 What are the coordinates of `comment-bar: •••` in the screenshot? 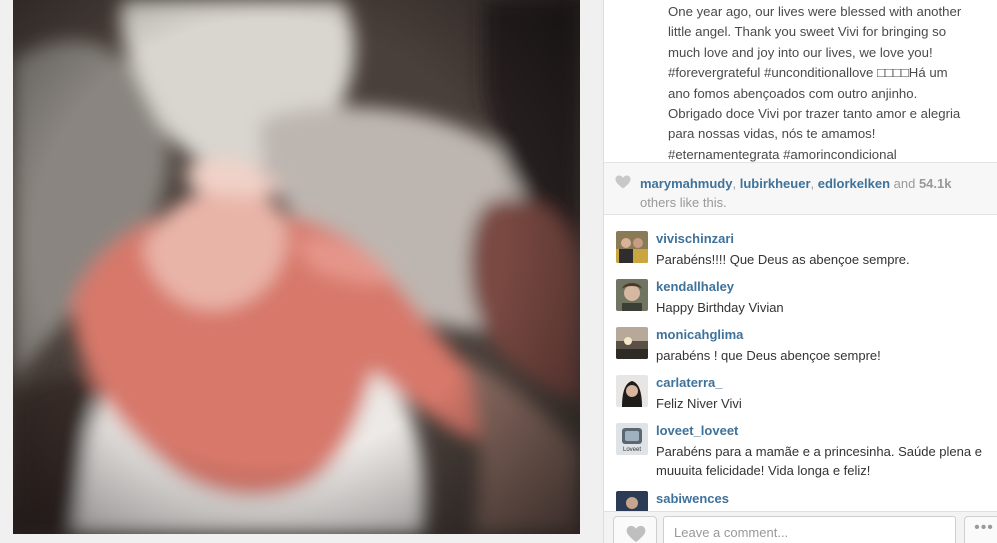 It's located at (800, 527).